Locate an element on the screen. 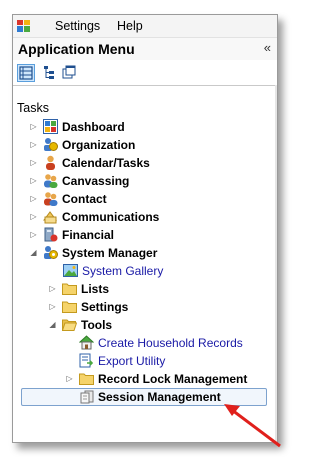  annotation-arrow is located at coordinates (252, 426).